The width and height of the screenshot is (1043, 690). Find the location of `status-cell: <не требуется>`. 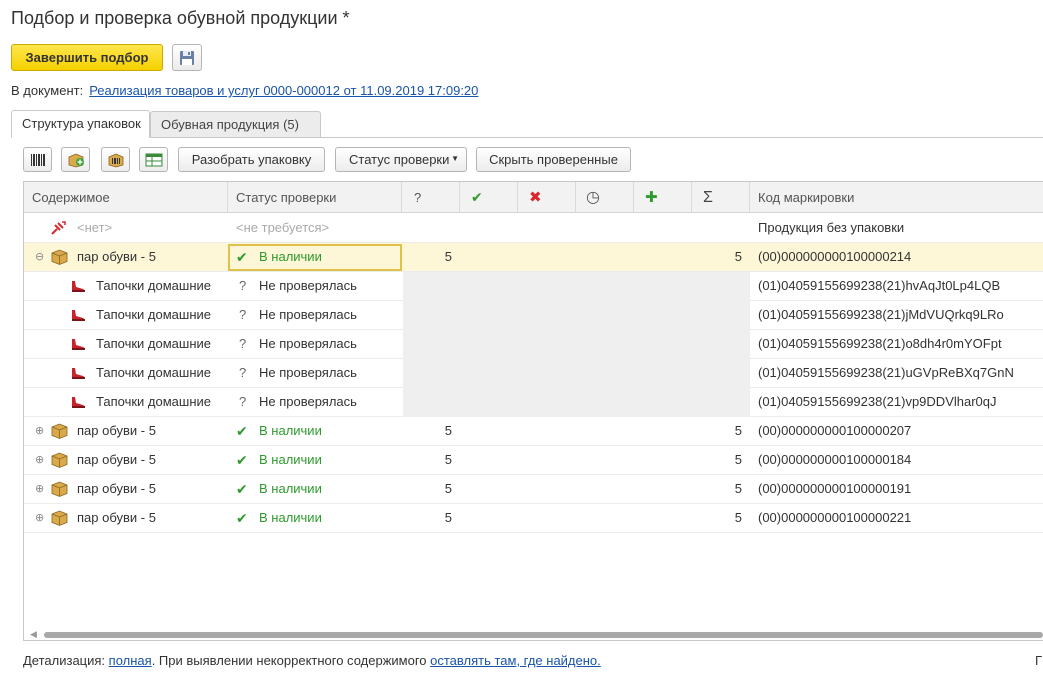

status-cell: <не требуется> is located at coordinates (283, 227).